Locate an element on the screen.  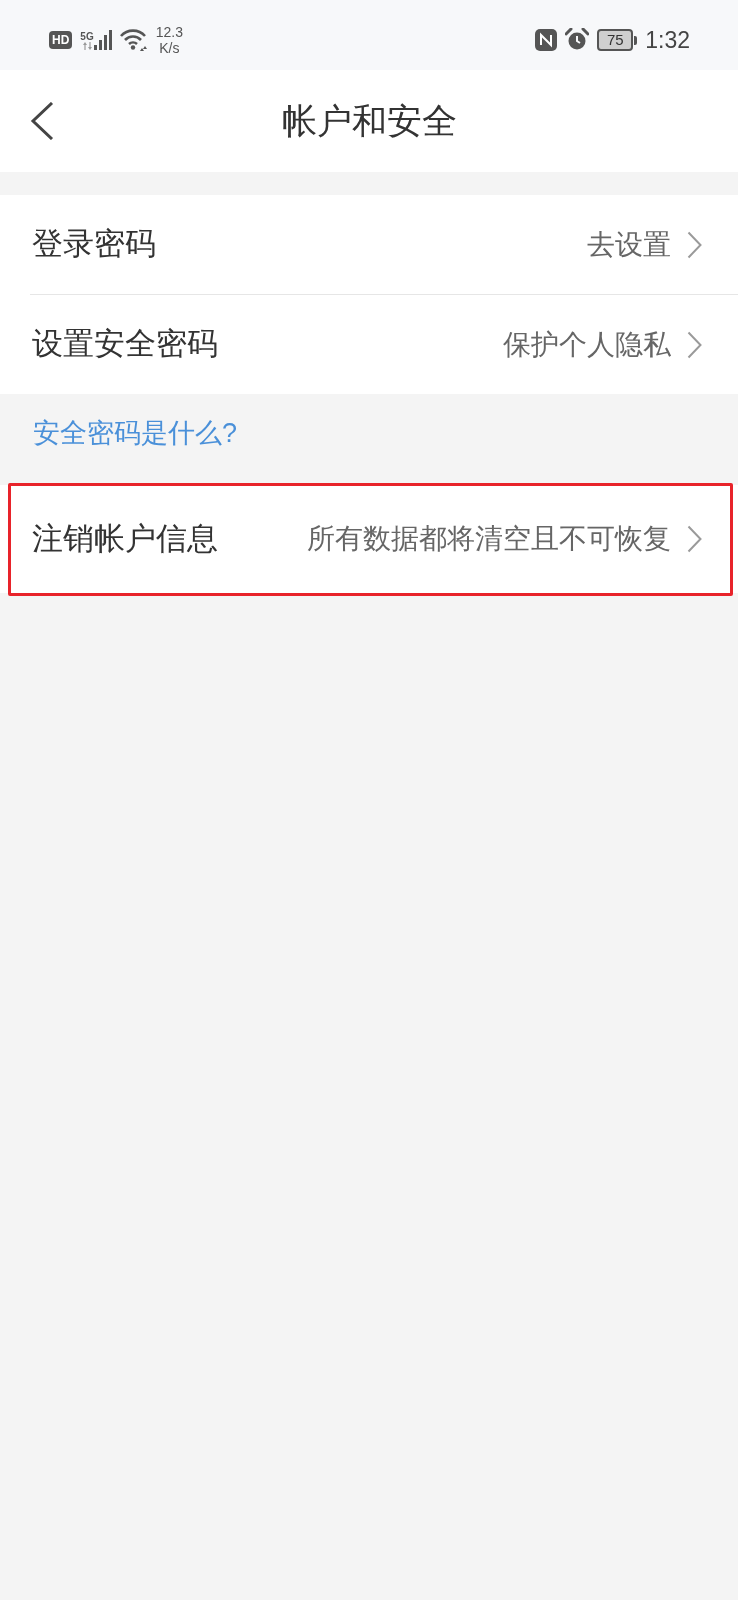
row-value: 保护个人隐私 is located at coordinates (587, 344).